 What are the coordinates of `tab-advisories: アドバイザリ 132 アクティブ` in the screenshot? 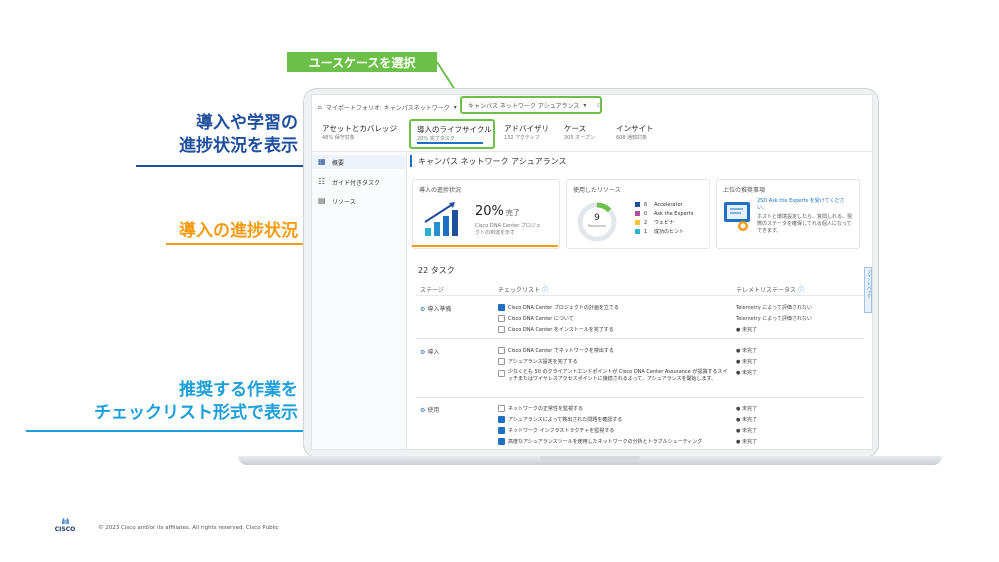 It's located at (526, 132).